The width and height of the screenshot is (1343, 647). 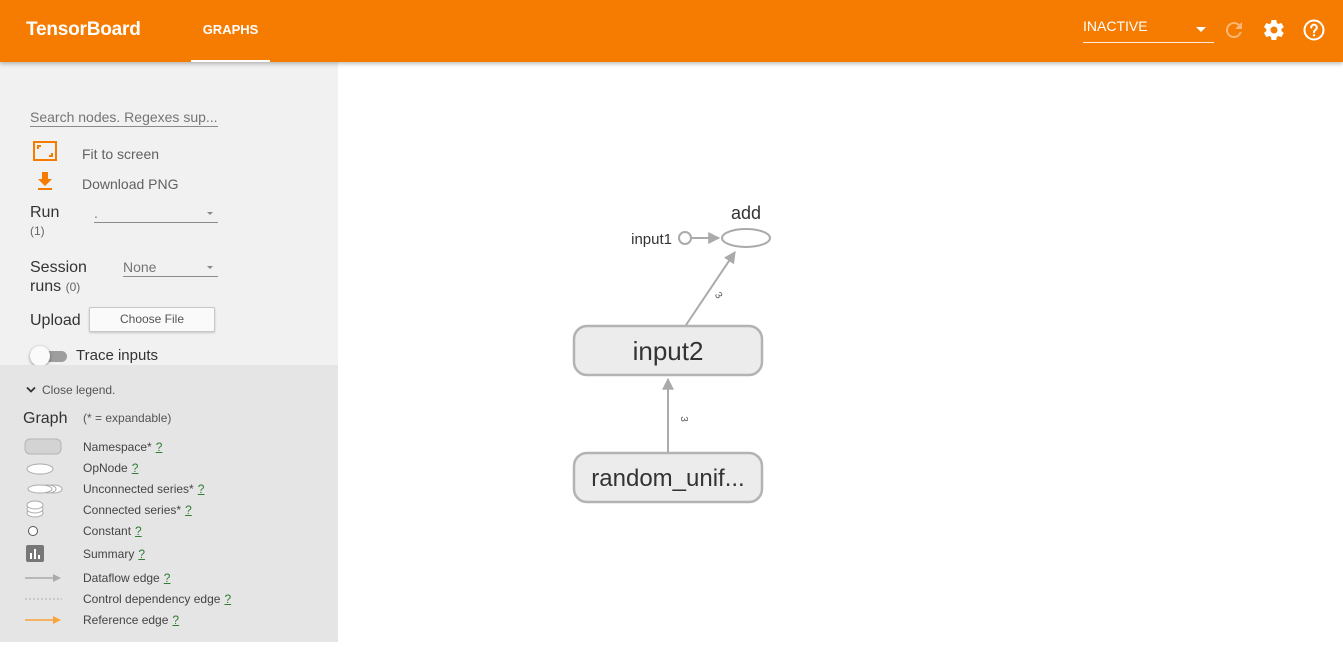 What do you see at coordinates (107, 531) in the screenshot?
I see `legend-item-label: Constant` at bounding box center [107, 531].